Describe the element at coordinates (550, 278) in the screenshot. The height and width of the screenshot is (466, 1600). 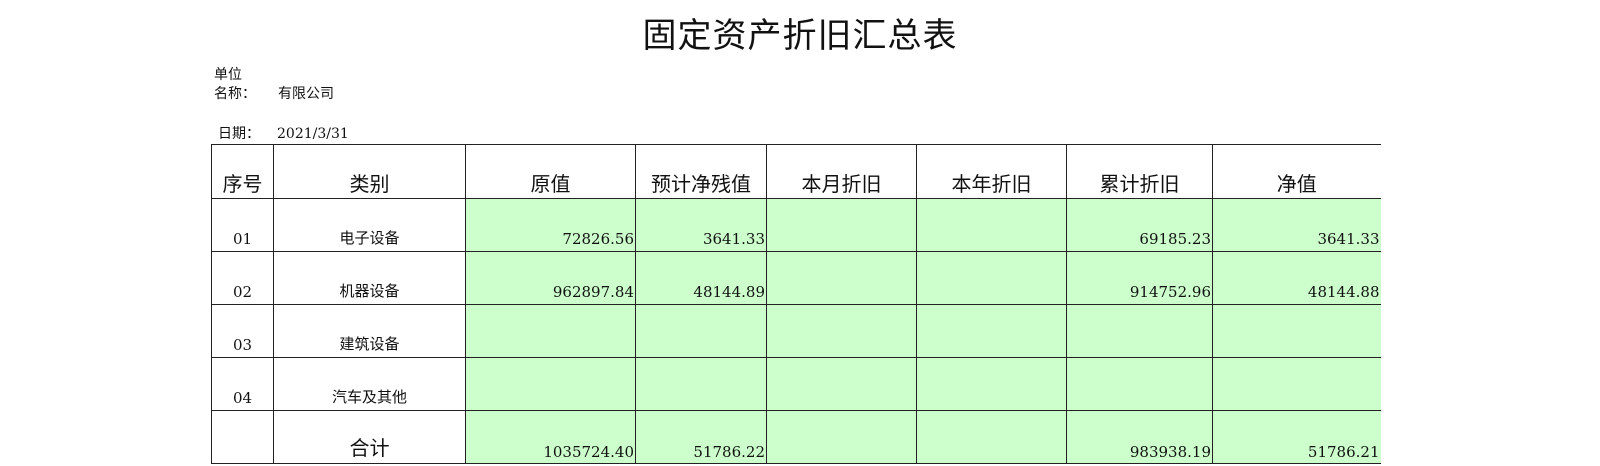
I see `cell-original-value: 962897.84` at that location.